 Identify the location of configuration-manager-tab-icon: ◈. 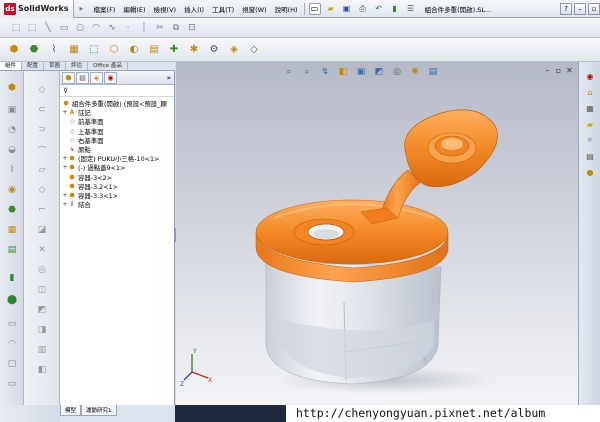
(96, 77).